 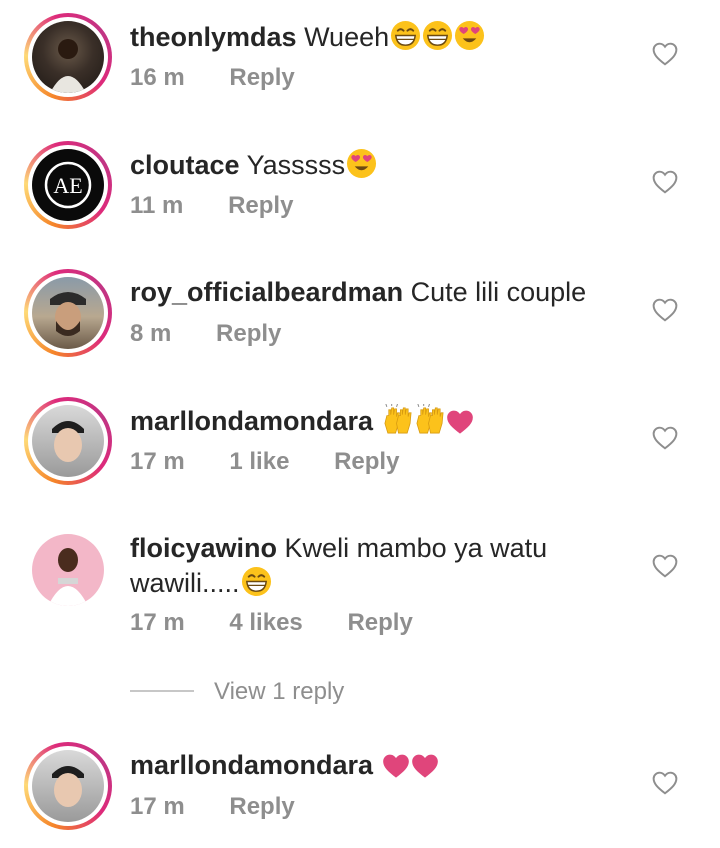 I want to click on comment-meta: 17 m 4 likes Reply, so click(x=290, y=623).